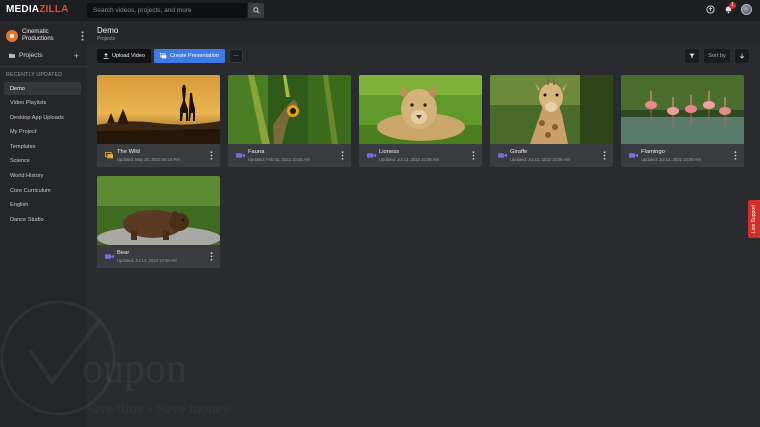  I want to click on sidebar-item-world-history: World History, so click(42, 176).